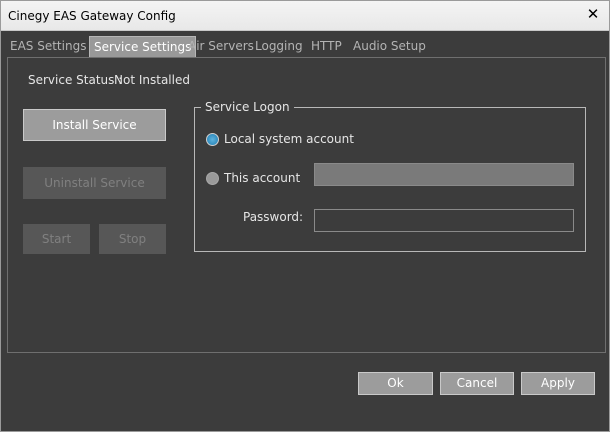  Describe the element at coordinates (593, 14) in the screenshot. I see `close-icon: ✕` at that location.